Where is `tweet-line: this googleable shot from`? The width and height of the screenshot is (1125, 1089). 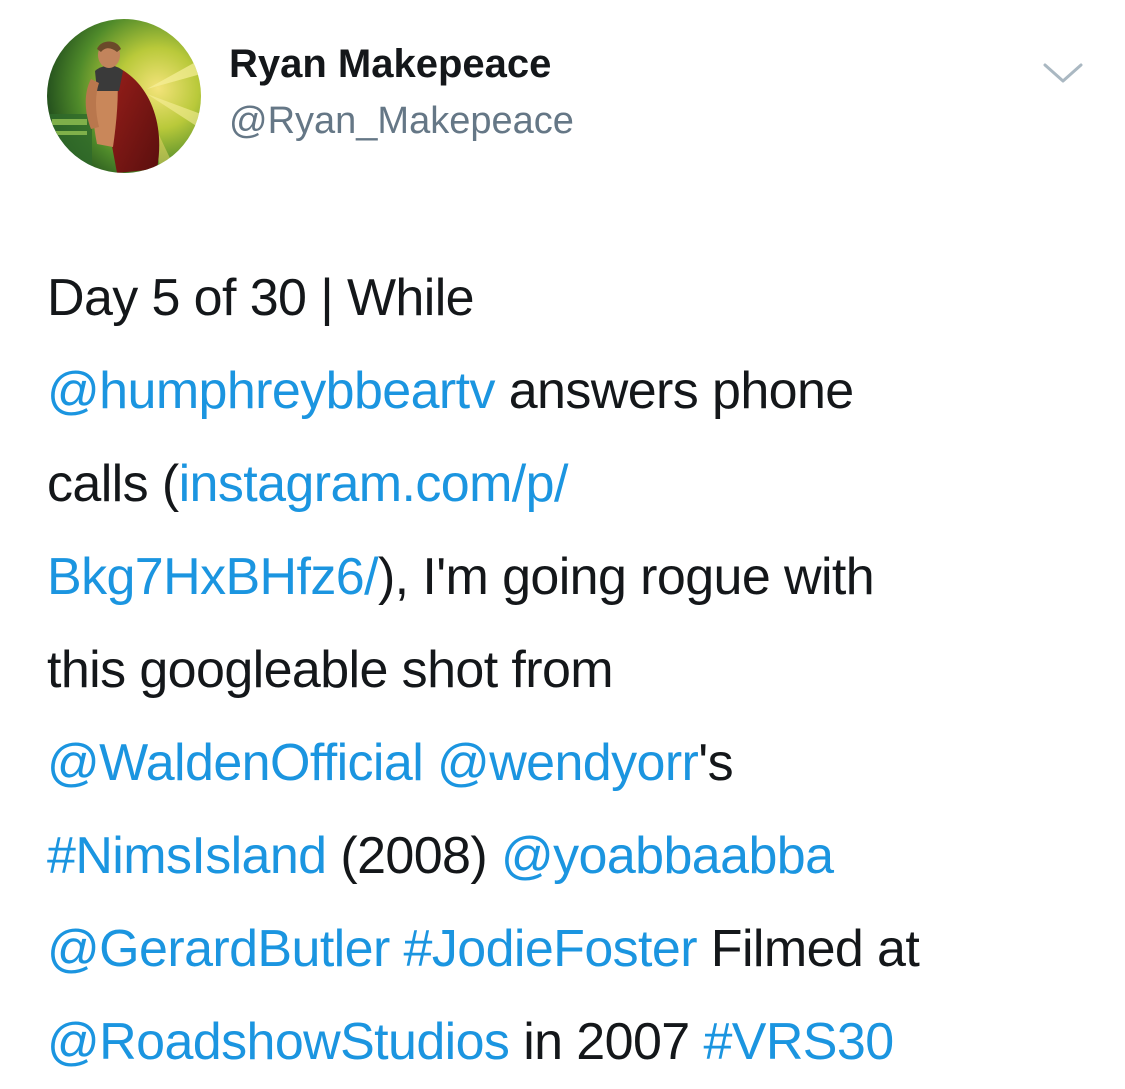 tweet-line: this googleable shot from is located at coordinates (577, 670).